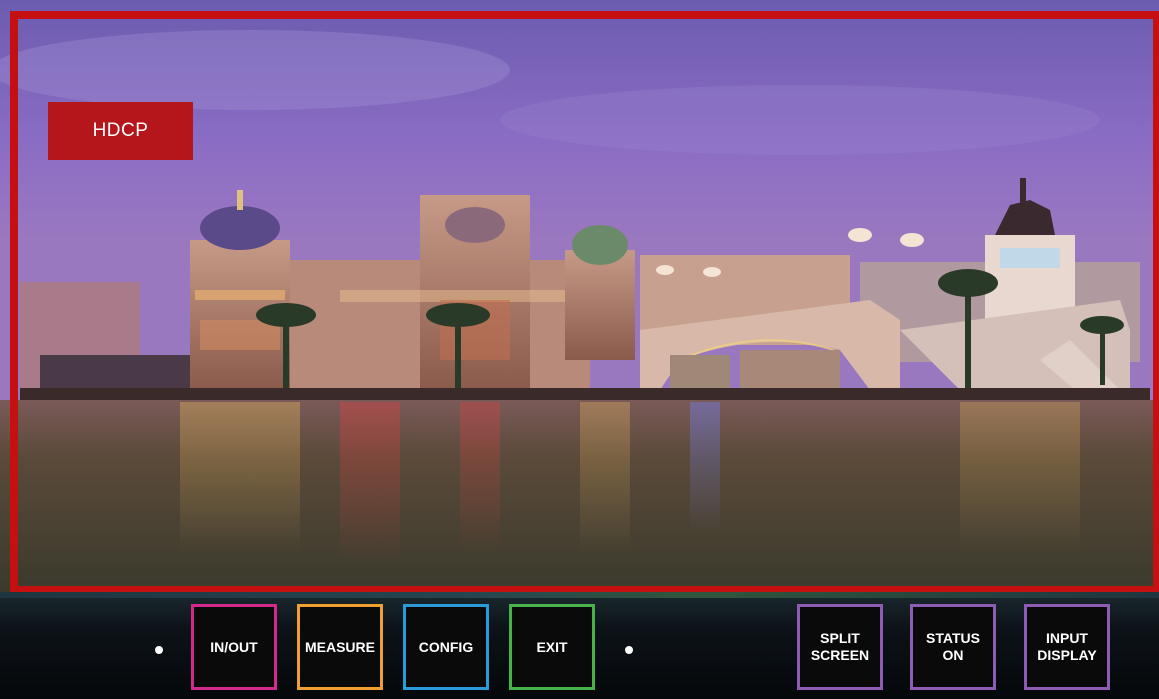 This screenshot has width=1159, height=699. I want to click on in-out-button: IN/OUT, so click(234, 647).